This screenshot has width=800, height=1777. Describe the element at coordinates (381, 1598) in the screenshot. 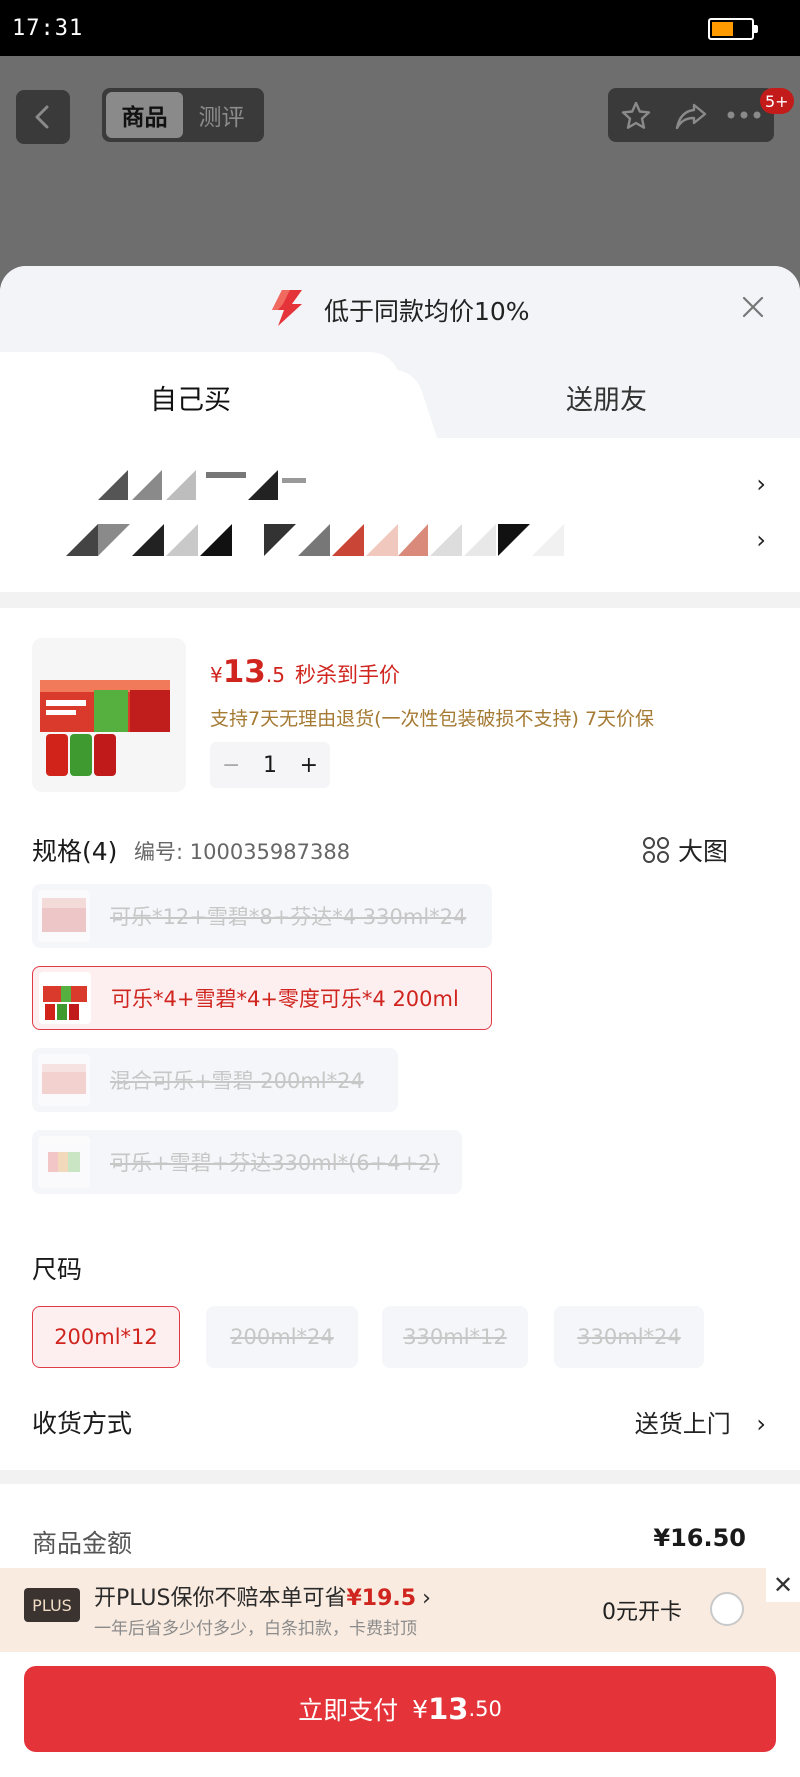

I see `plus-offer-amount: ¥19.5` at that location.